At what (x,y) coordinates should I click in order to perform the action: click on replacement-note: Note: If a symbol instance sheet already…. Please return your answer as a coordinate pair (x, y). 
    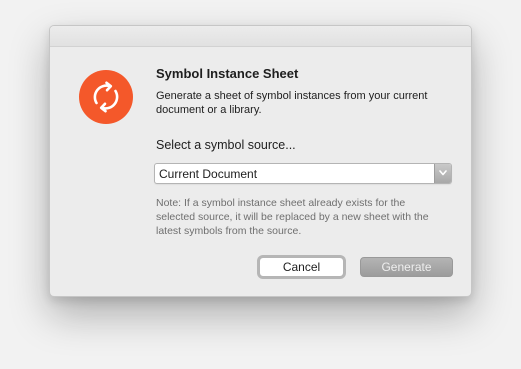
    Looking at the image, I should click on (292, 217).